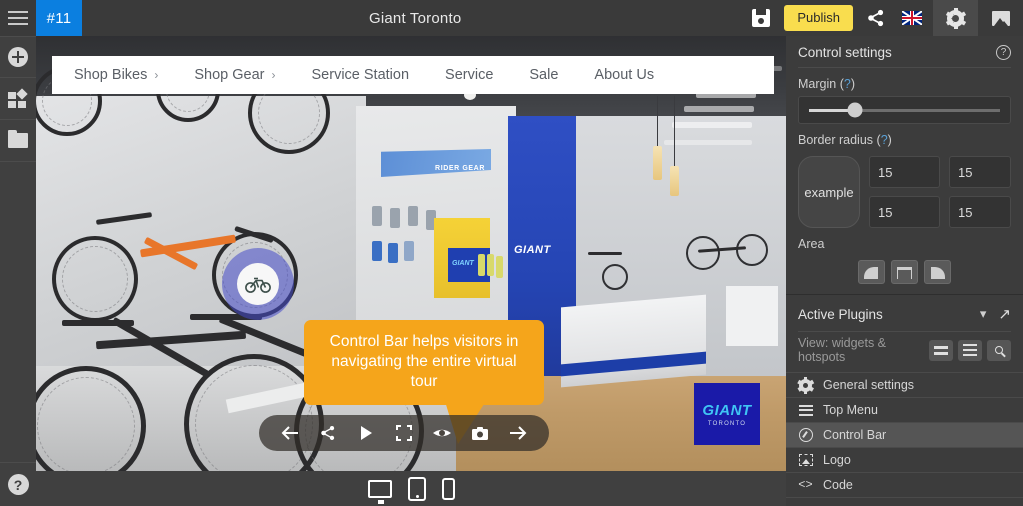 Image resolution: width=1023 pixels, height=506 pixels. I want to click on menu-label: About Us, so click(624, 75).